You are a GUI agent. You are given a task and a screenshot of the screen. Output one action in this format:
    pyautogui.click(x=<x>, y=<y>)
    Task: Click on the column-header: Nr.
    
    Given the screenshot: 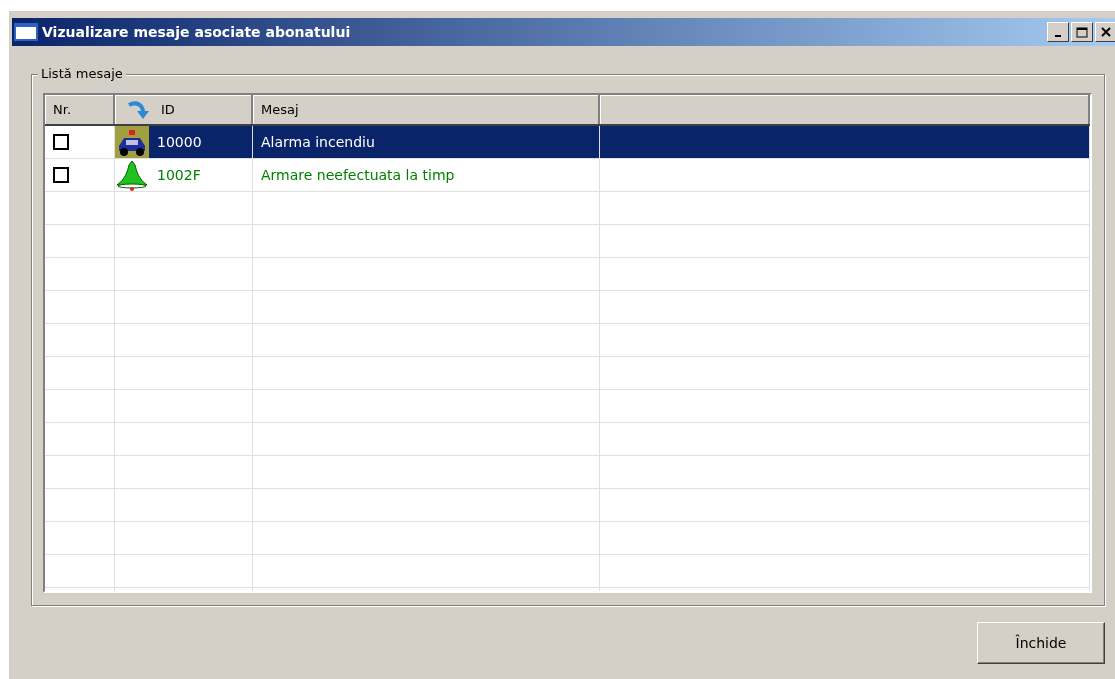 What is the action you would take?
    pyautogui.click(x=80, y=109)
    